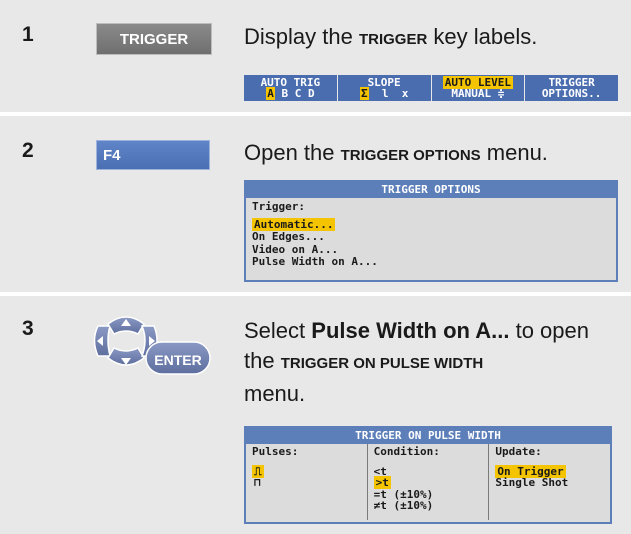  I want to click on trigger-key: TRIGGER, so click(154, 39).